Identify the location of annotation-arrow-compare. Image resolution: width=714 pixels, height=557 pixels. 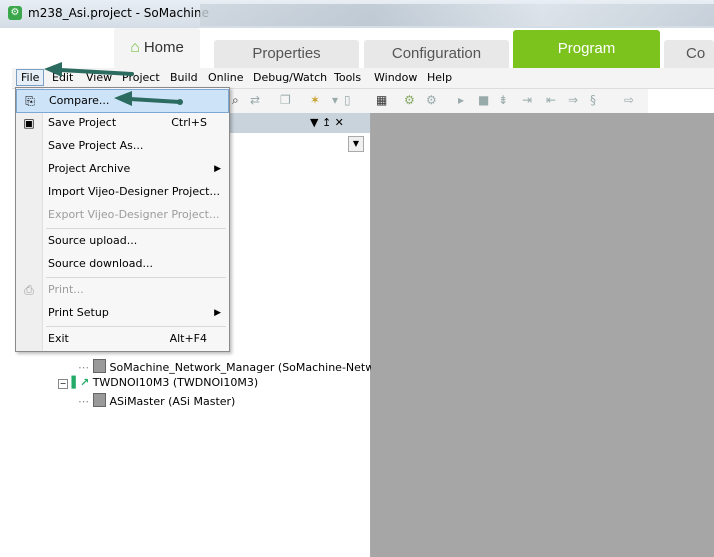
(148, 98).